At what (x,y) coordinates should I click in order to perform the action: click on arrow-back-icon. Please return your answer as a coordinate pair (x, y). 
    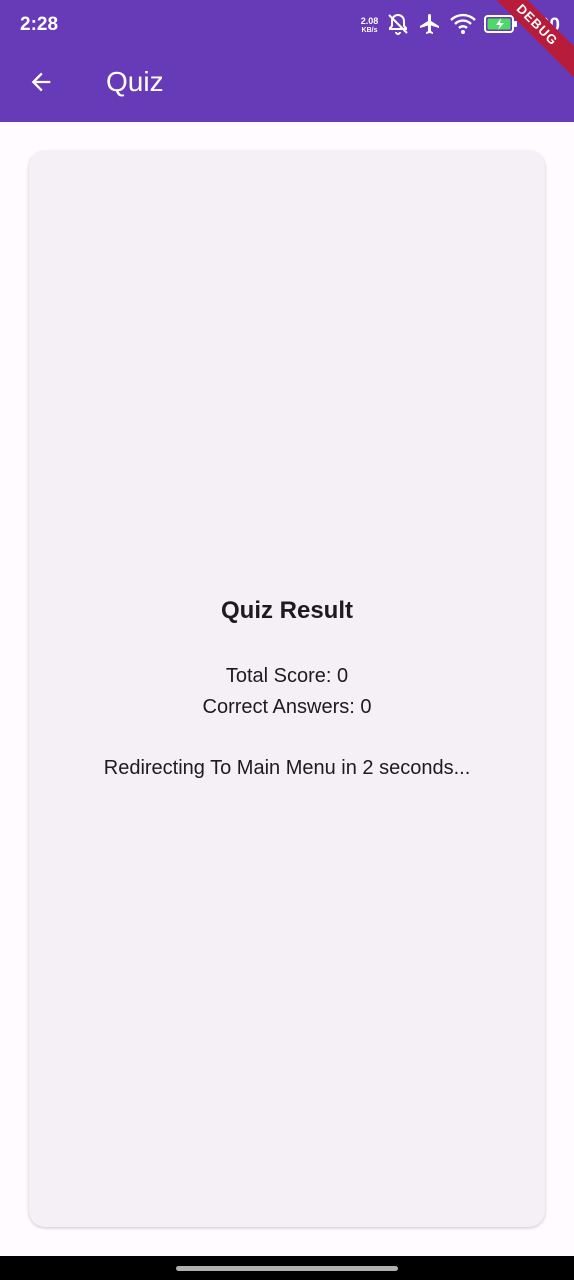
    Looking at the image, I should click on (41, 84).